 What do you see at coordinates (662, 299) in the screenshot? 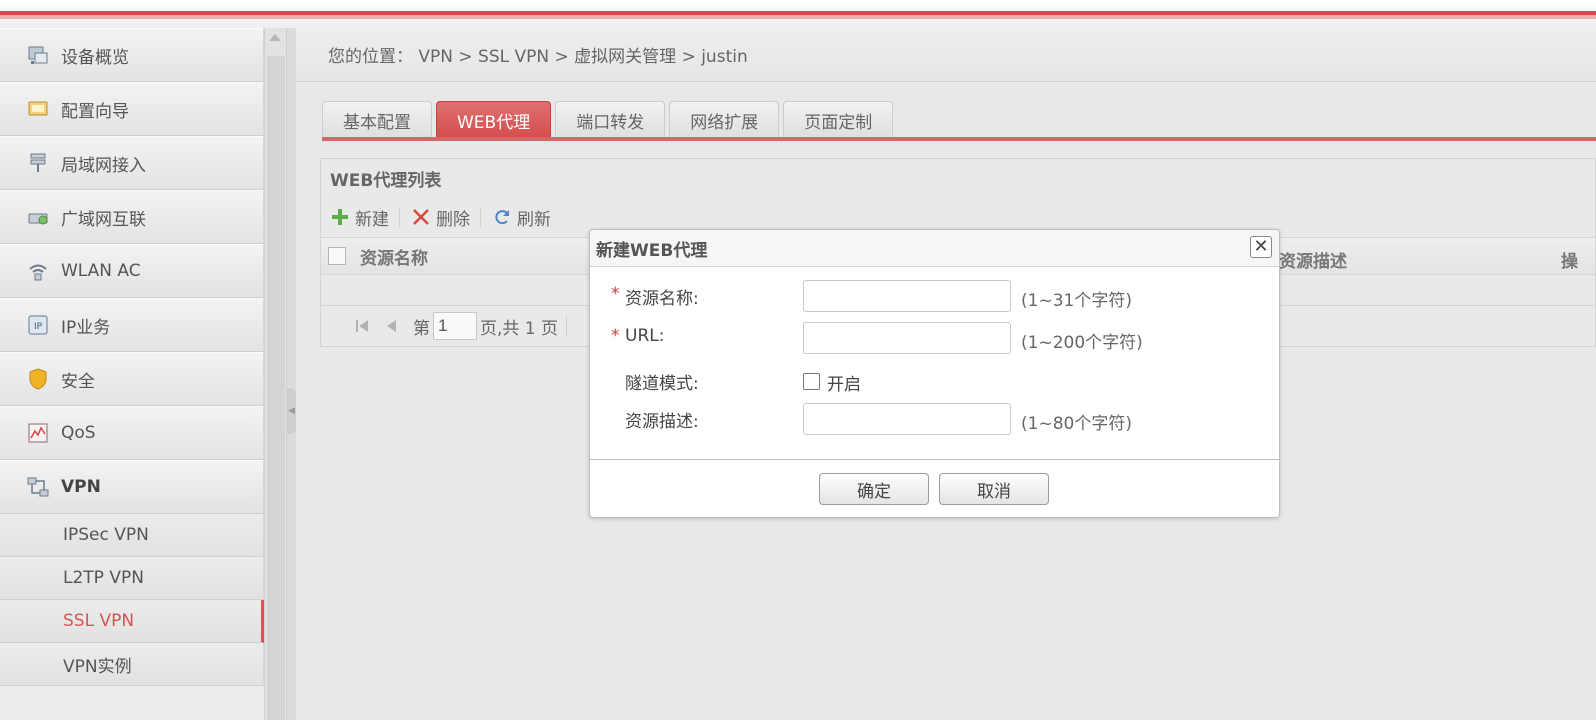
I see `name-label: 资源名称:` at bounding box center [662, 299].